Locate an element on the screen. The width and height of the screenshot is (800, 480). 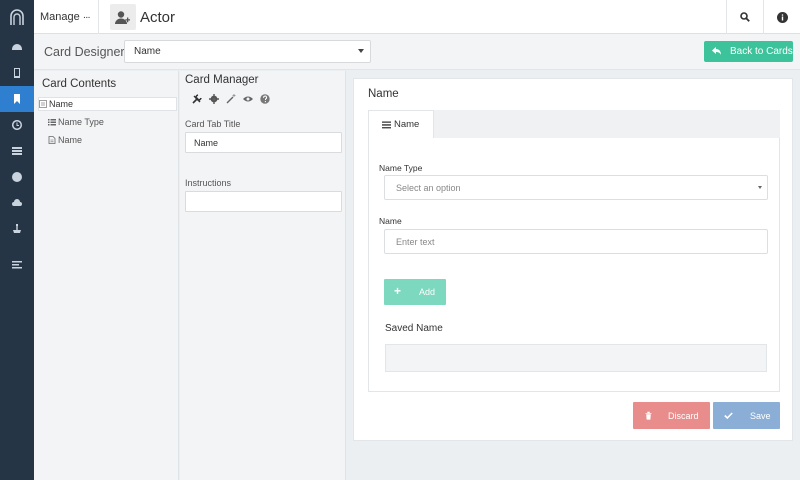
search-button is located at coordinates (744, 17).